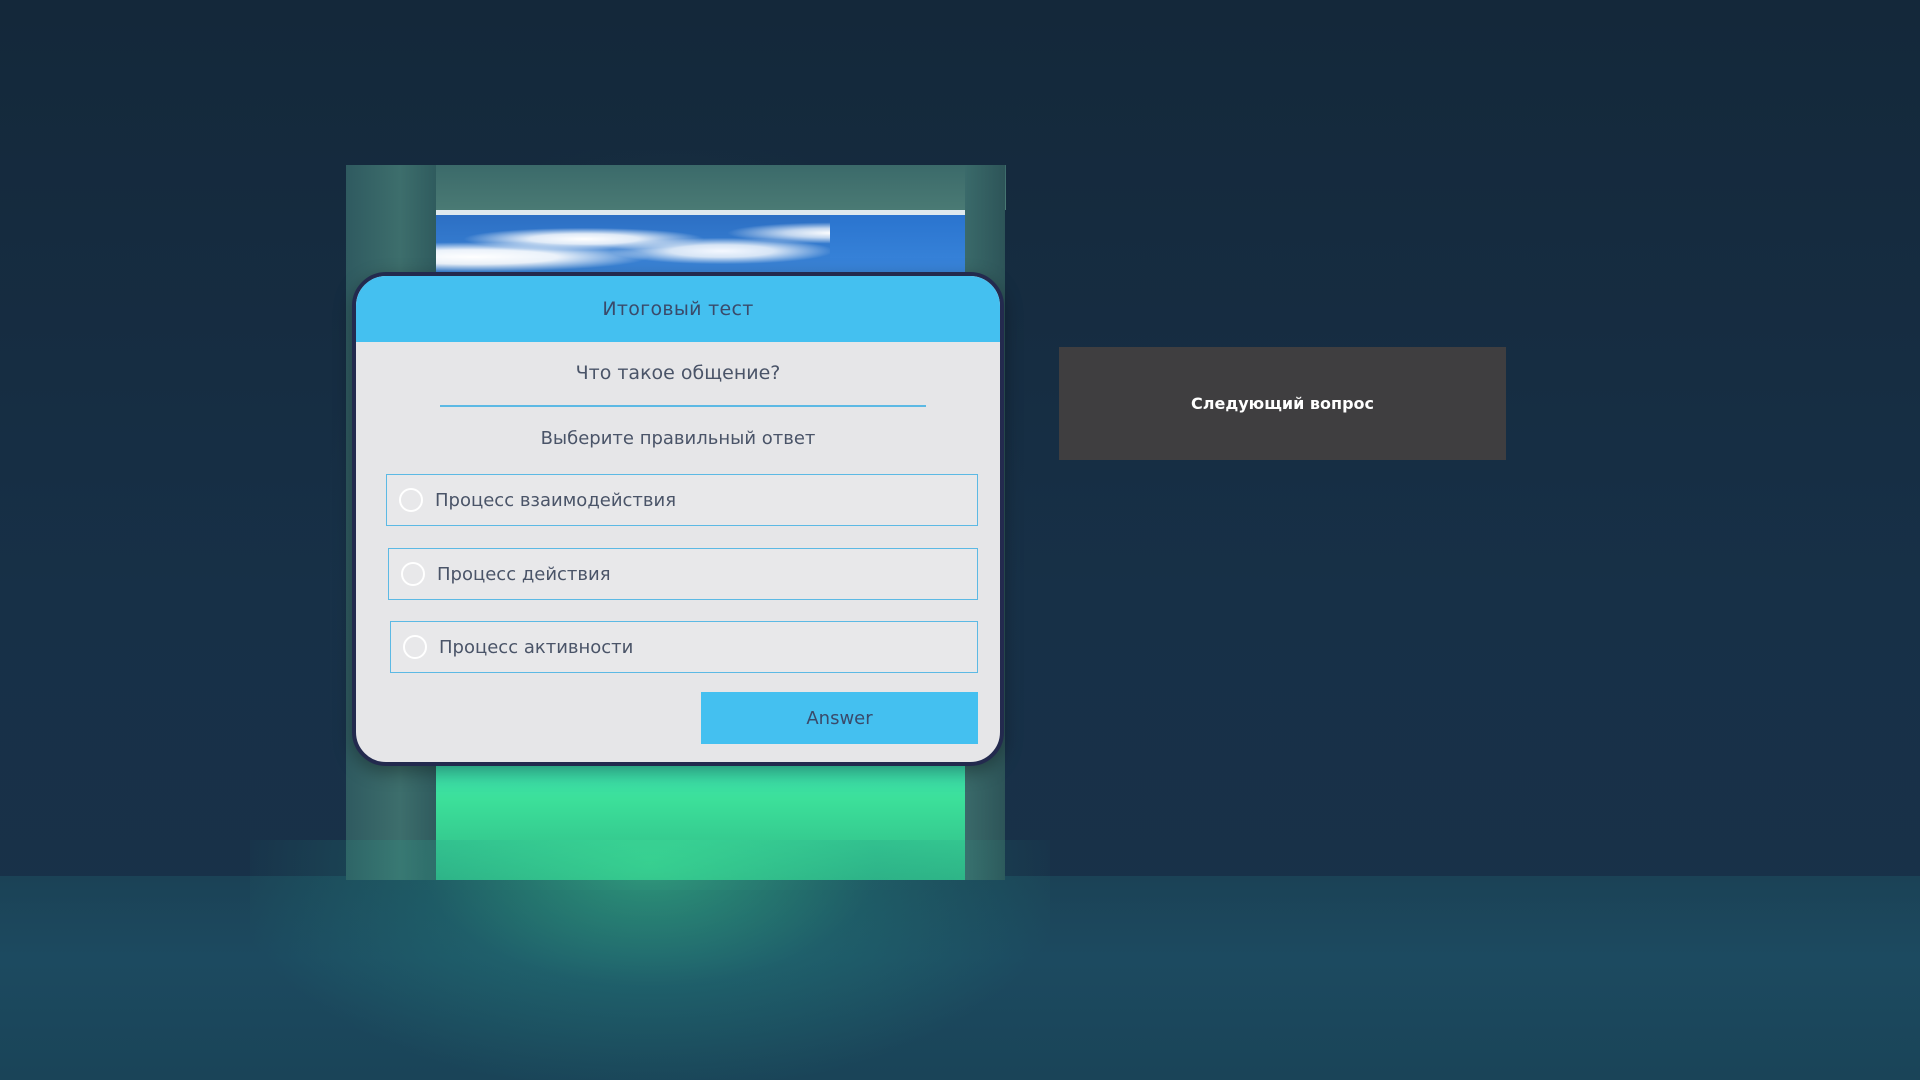 The height and width of the screenshot is (1080, 1920). What do you see at coordinates (676, 187) in the screenshot?
I see `doorway-frame-top` at bounding box center [676, 187].